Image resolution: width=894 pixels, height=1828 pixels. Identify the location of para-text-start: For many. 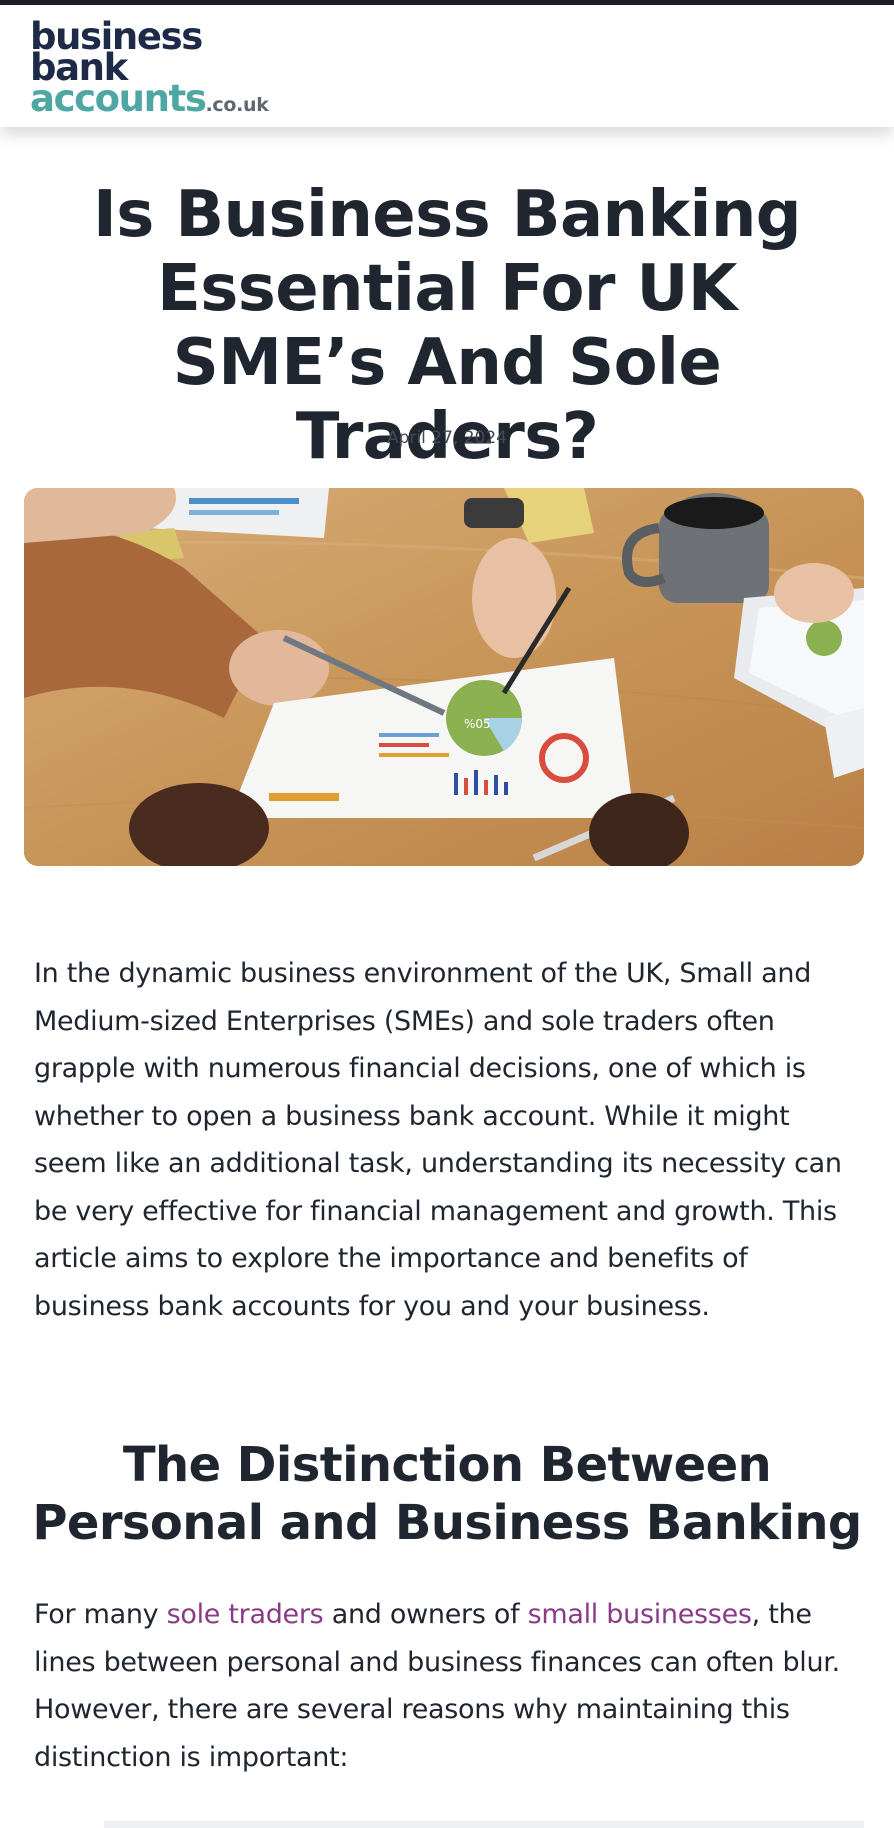
(100, 1614).